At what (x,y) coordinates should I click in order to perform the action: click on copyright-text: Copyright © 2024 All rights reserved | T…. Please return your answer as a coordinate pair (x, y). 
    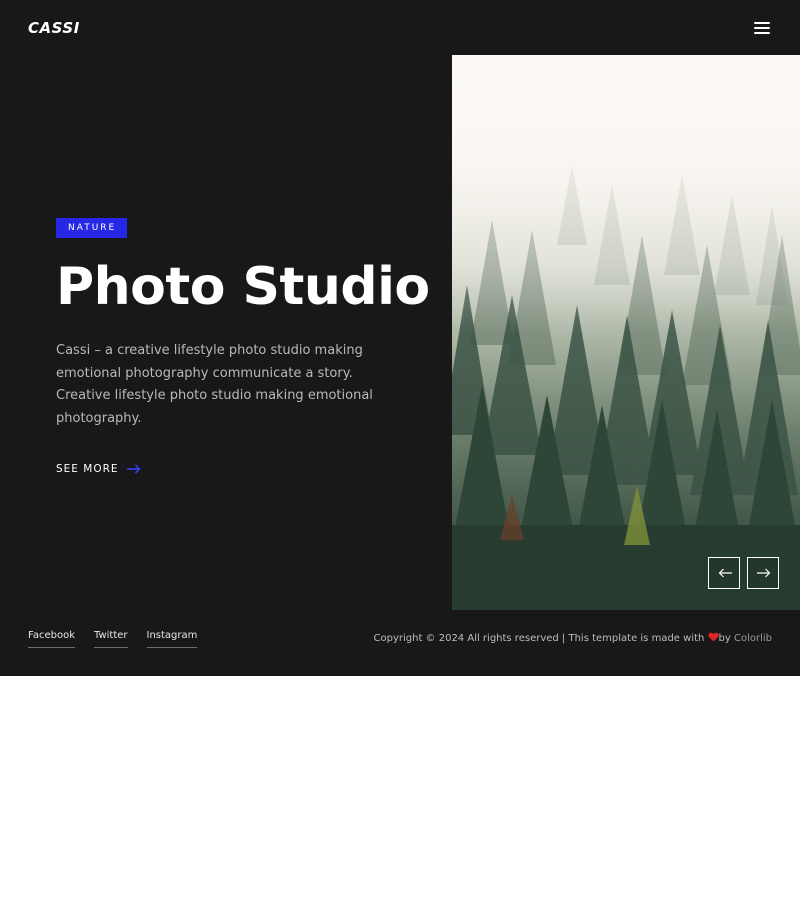
    Looking at the image, I should click on (572, 638).